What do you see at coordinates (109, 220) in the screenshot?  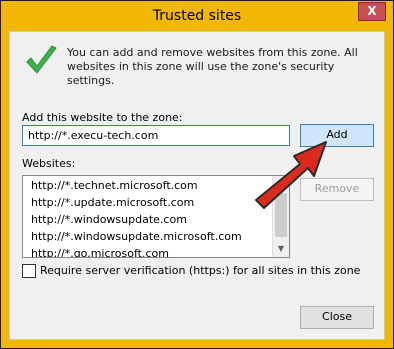 I see `list-item: http://*.windowsupdate.com` at bounding box center [109, 220].